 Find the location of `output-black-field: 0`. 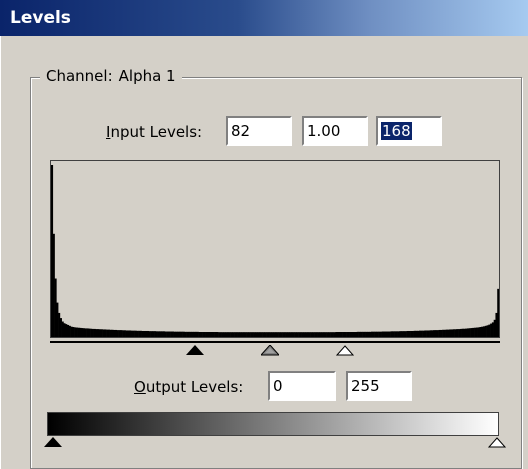

output-black-field: 0 is located at coordinates (302, 386).